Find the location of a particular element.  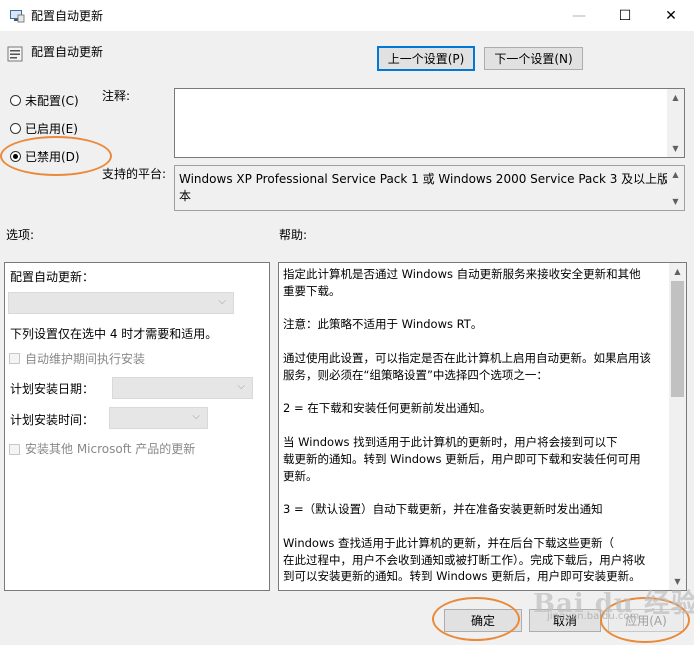

help-line: 通过使用此设置，可以指定是否在此计算机上启用自动更新。如果启用该 is located at coordinates (467, 358).